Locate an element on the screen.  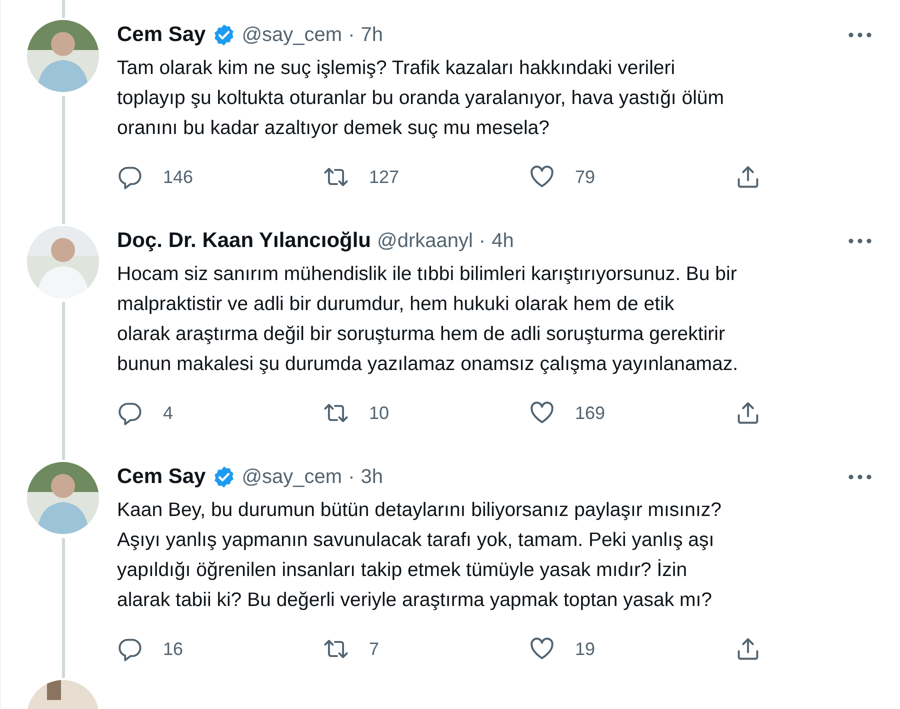
tweet-text: Tam olarak kim ne suç işlemiş? Trafik kazaları hakkındaki verileri toplayıp şu koltukta oturanlar bu oranda yaralanıyor, hava yastığı ölüm oranını bu kadar azaltıyor demek suç mu mesela? is located at coordinates (421, 98).